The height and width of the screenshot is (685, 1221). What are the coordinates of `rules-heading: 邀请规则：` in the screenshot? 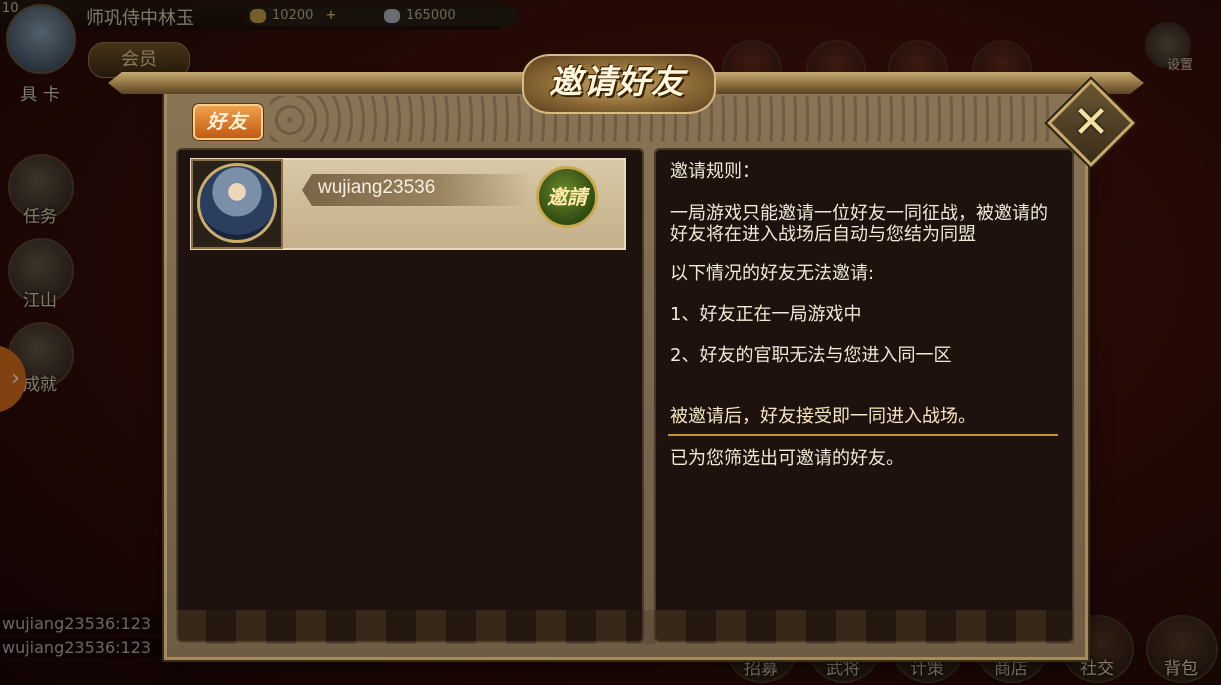 It's located at (715, 171).